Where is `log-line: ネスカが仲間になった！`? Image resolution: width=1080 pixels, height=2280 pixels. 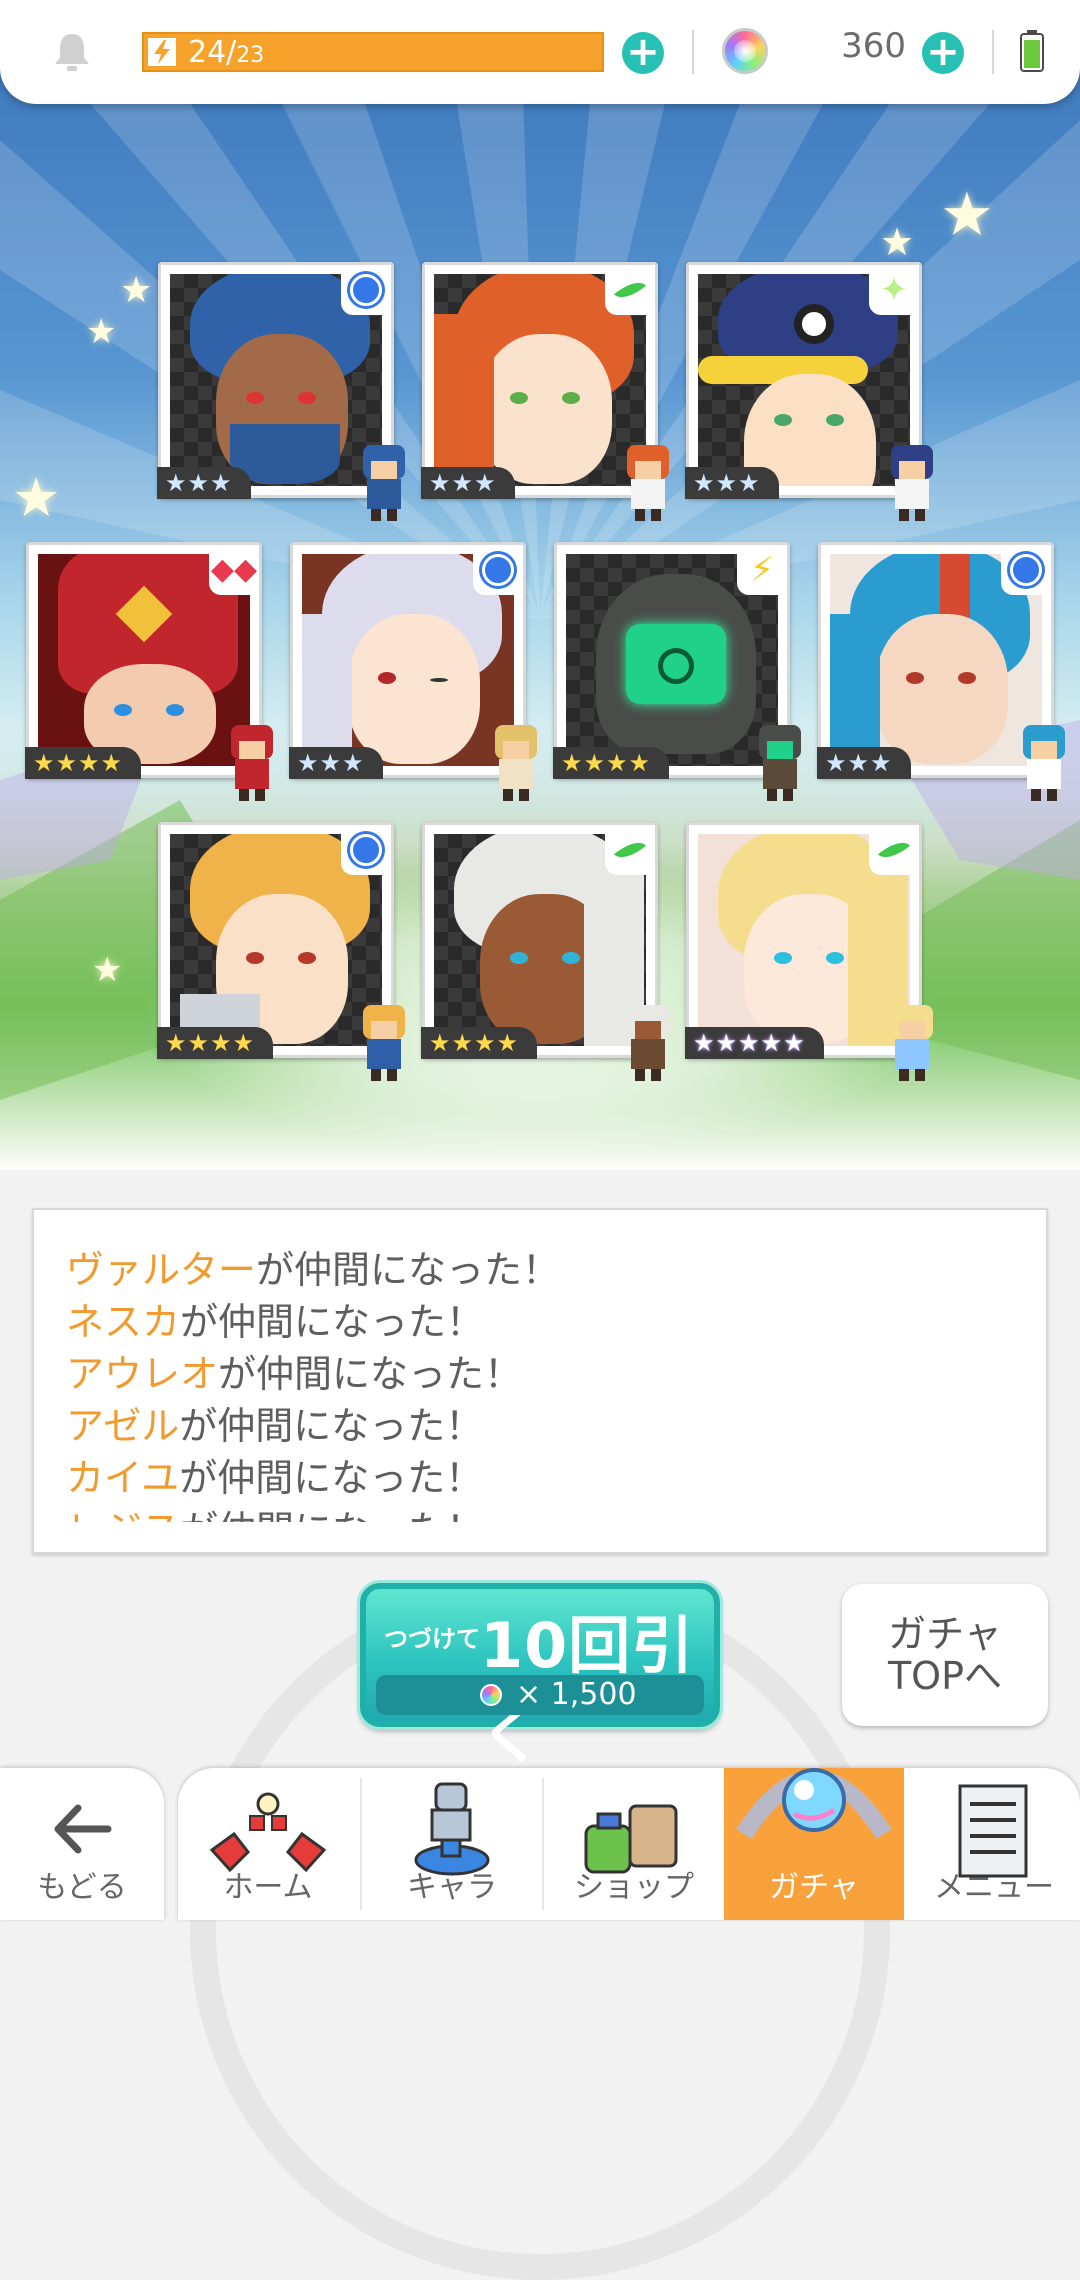 log-line: ネスカが仲間になった！ is located at coordinates (275, 1322).